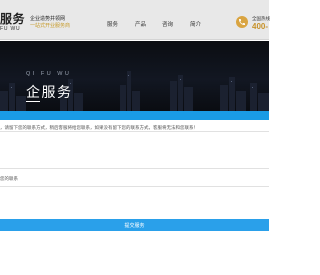 The image size is (320, 275). I want to click on tagline: 企业造势井领网 一站式开业服务商, so click(50, 23).